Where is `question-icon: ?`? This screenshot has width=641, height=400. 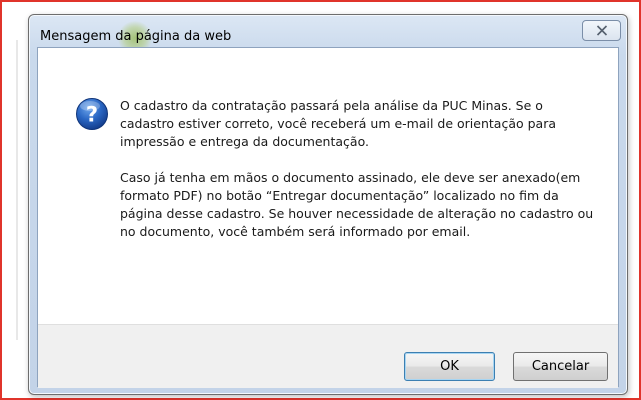
question-icon: ? is located at coordinates (92, 114).